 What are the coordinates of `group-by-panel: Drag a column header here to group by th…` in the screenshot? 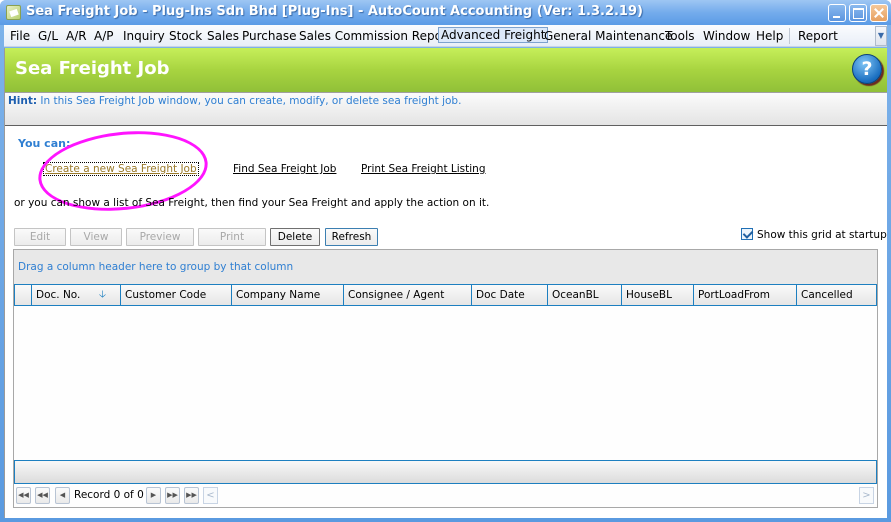 It's located at (445, 267).